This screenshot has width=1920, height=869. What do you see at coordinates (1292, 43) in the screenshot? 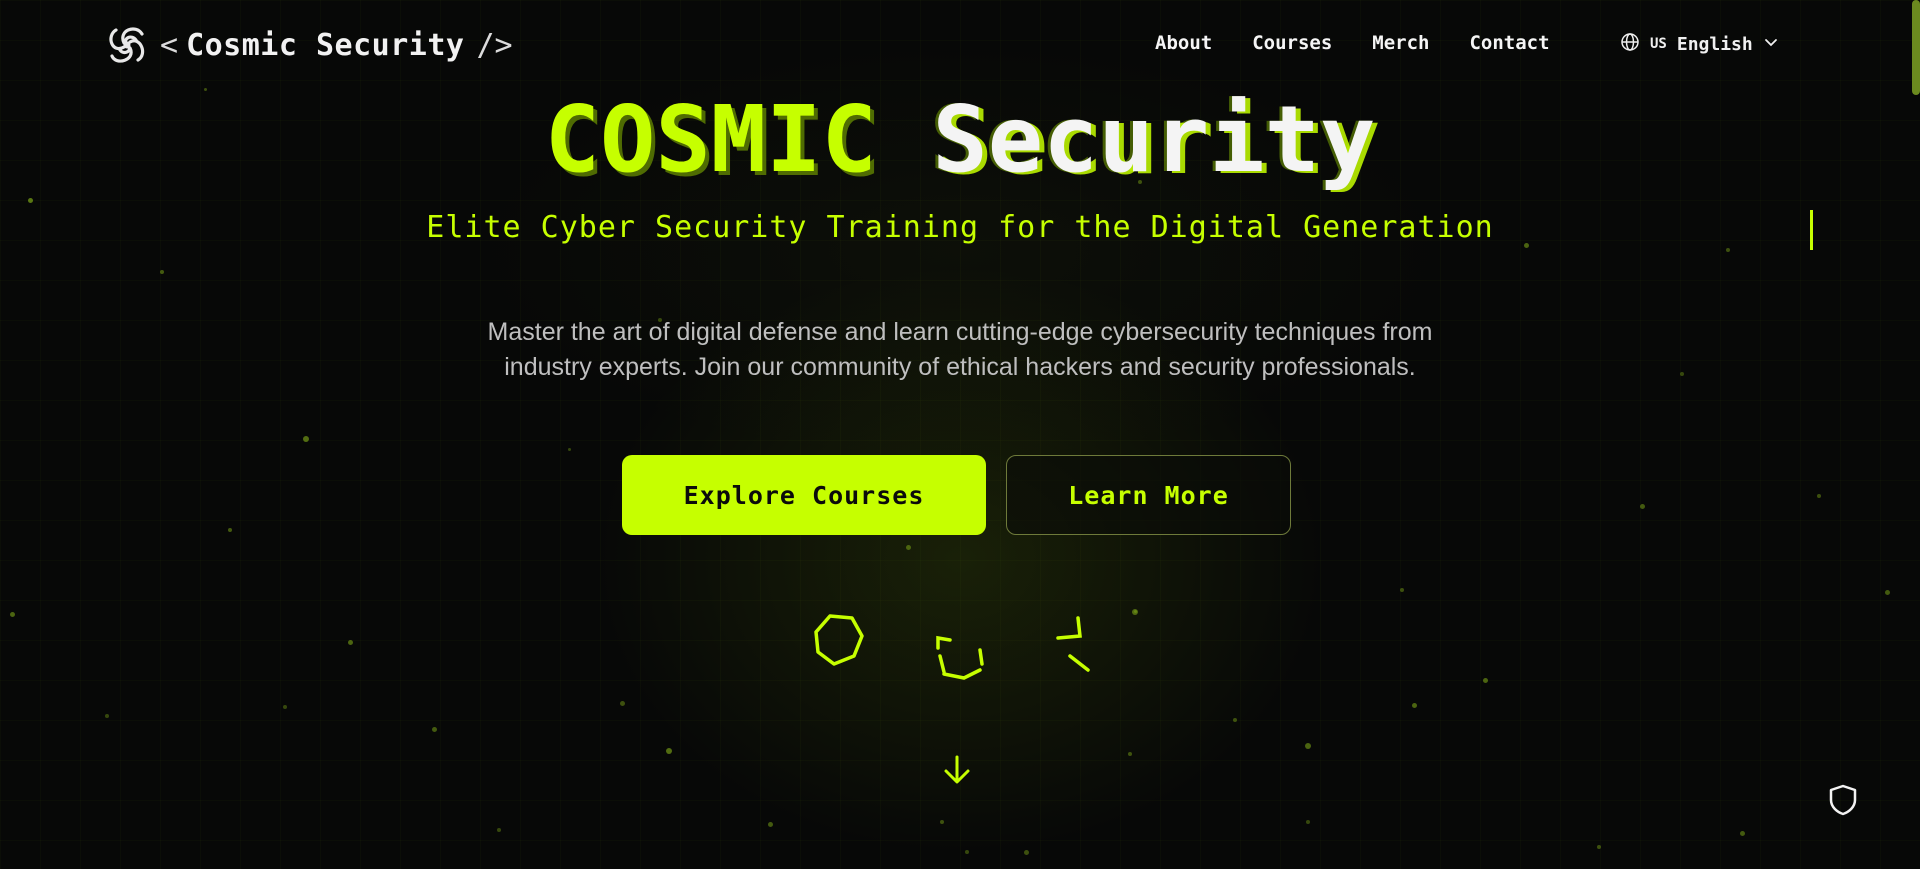
I see `nav-courses: Courses` at bounding box center [1292, 43].